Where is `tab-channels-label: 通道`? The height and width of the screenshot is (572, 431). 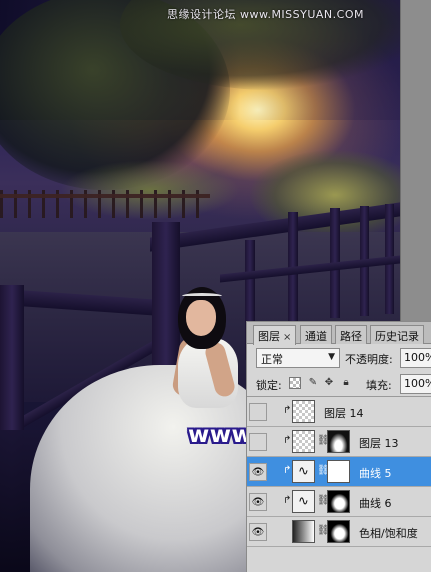 tab-channels-label: 通道 is located at coordinates (316, 336).